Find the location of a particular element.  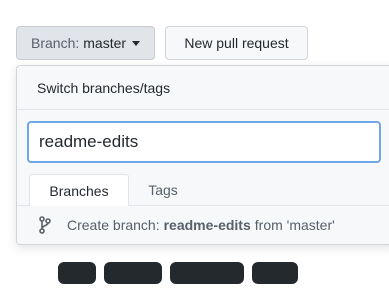

branch-select-button: Branch: master is located at coordinates (85, 43).